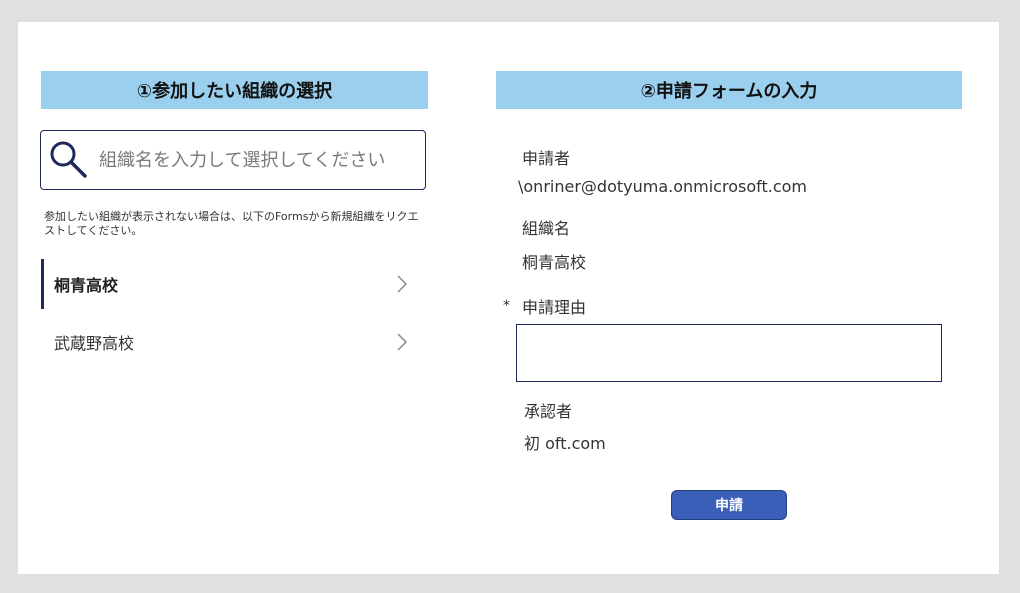 The width and height of the screenshot is (1020, 593). I want to click on required-mark: *, so click(506, 306).